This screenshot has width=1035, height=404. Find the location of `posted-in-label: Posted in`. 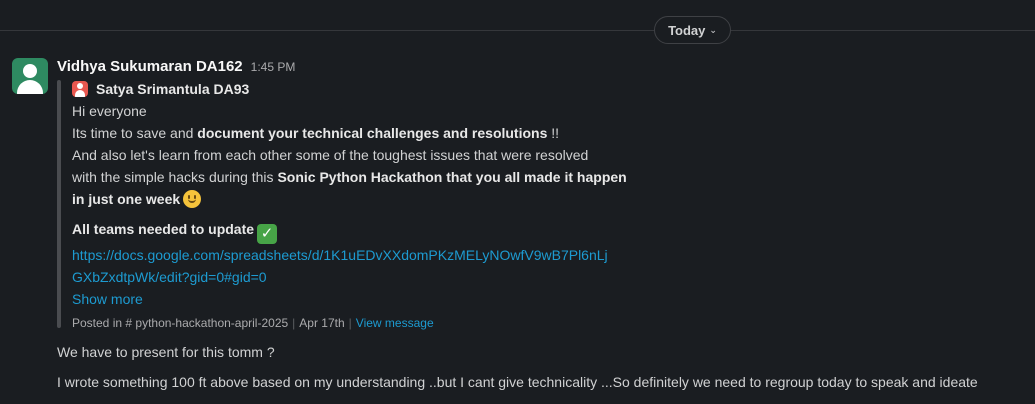

posted-in-label: Posted in is located at coordinates (97, 323).